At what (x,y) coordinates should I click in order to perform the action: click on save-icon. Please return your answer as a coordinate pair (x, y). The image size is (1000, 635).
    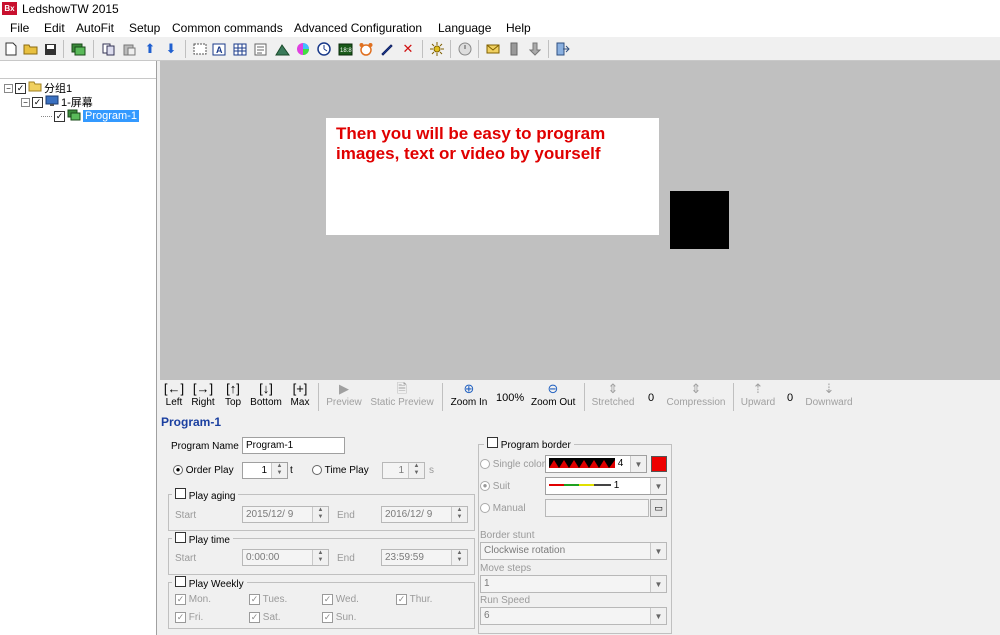
    Looking at the image, I should click on (50, 49).